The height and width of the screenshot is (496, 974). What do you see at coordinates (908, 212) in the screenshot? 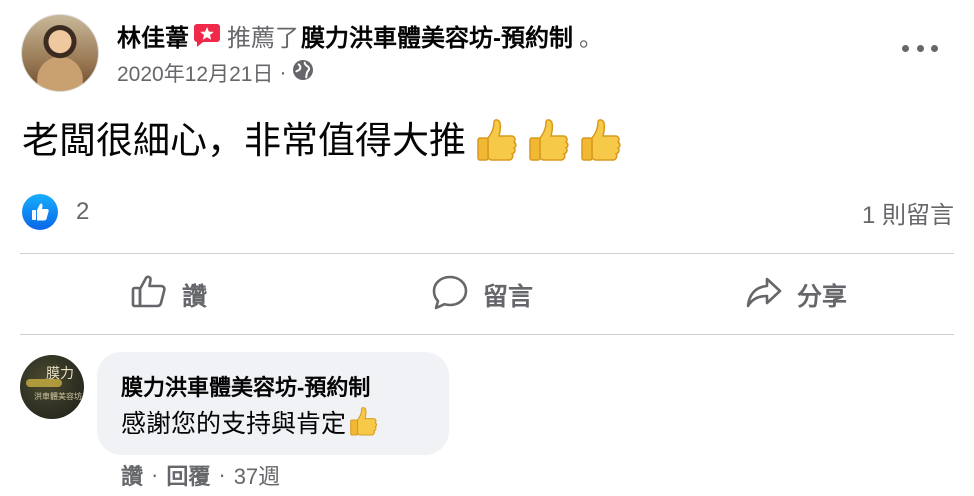
I see `comment-count: 1 則留言` at bounding box center [908, 212].